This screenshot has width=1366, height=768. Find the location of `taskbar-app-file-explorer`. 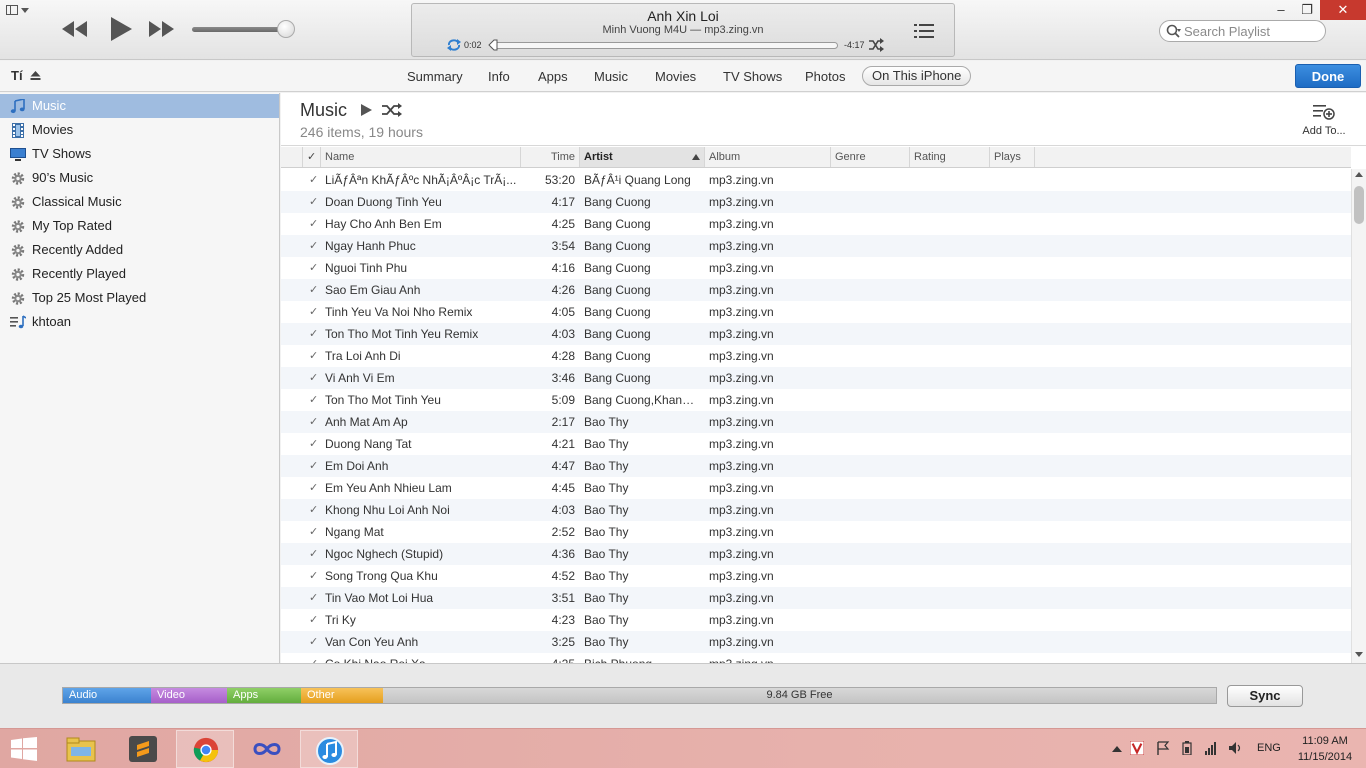

taskbar-app-file-explorer is located at coordinates (81, 749).